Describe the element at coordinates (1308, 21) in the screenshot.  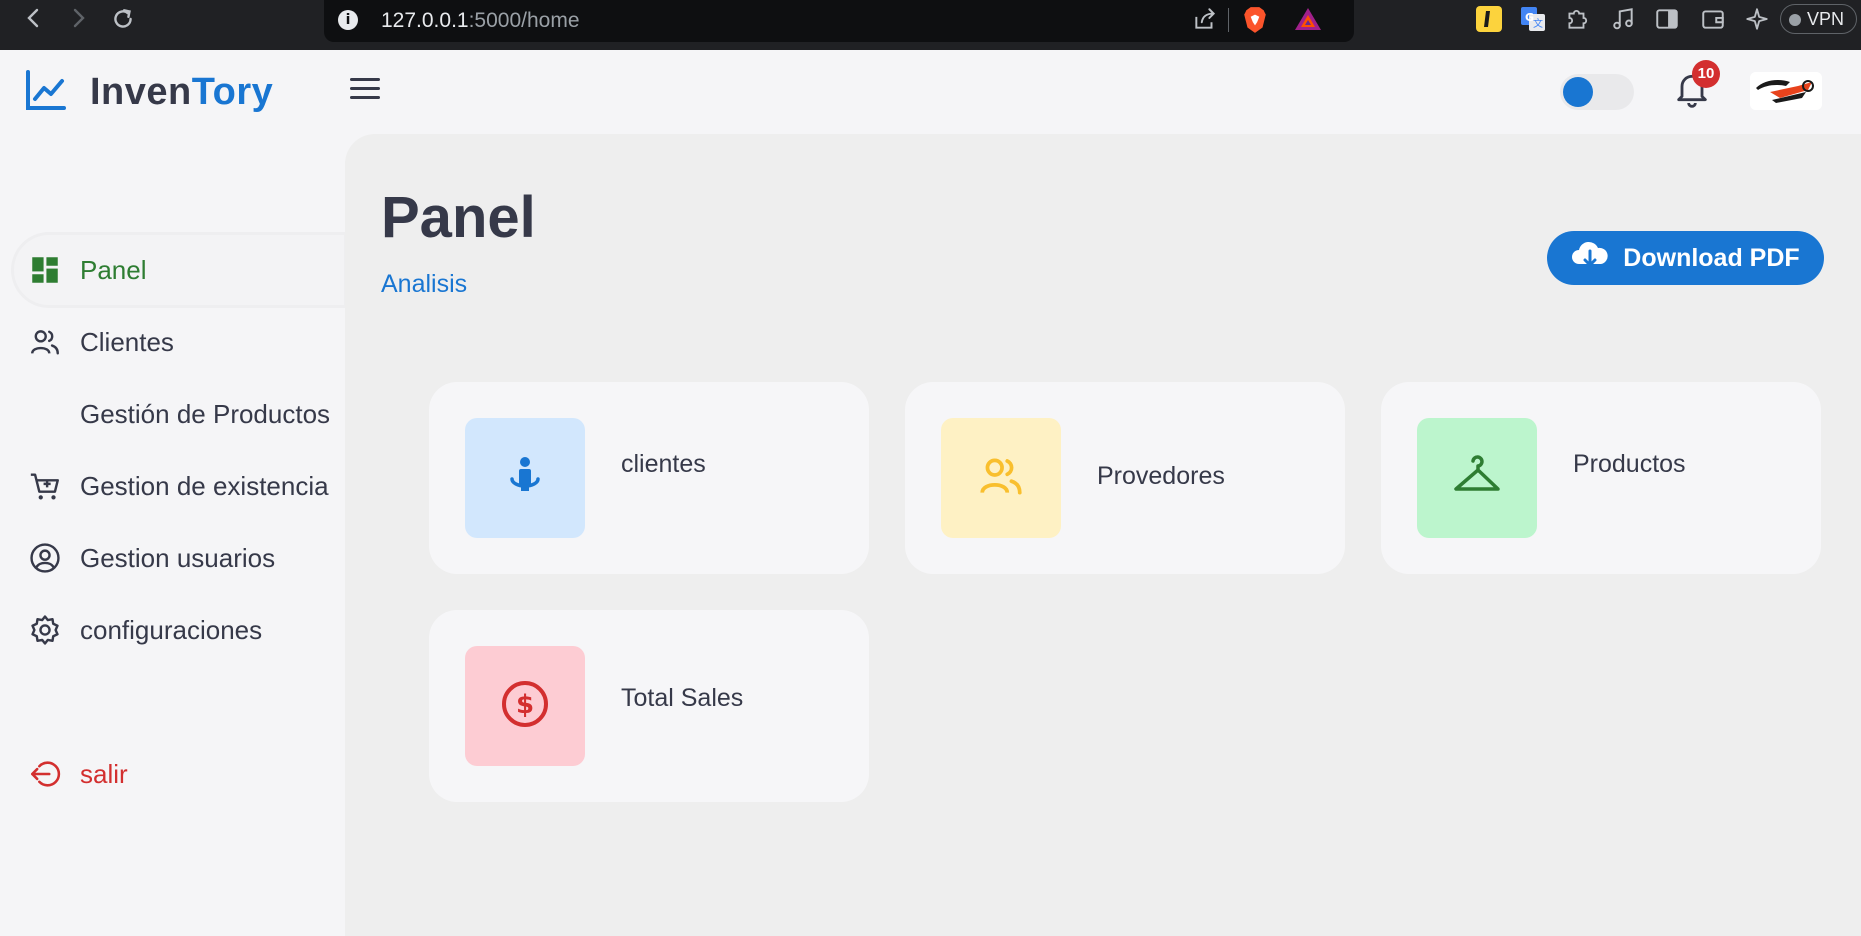
I see `brave-rewards-icon` at that location.